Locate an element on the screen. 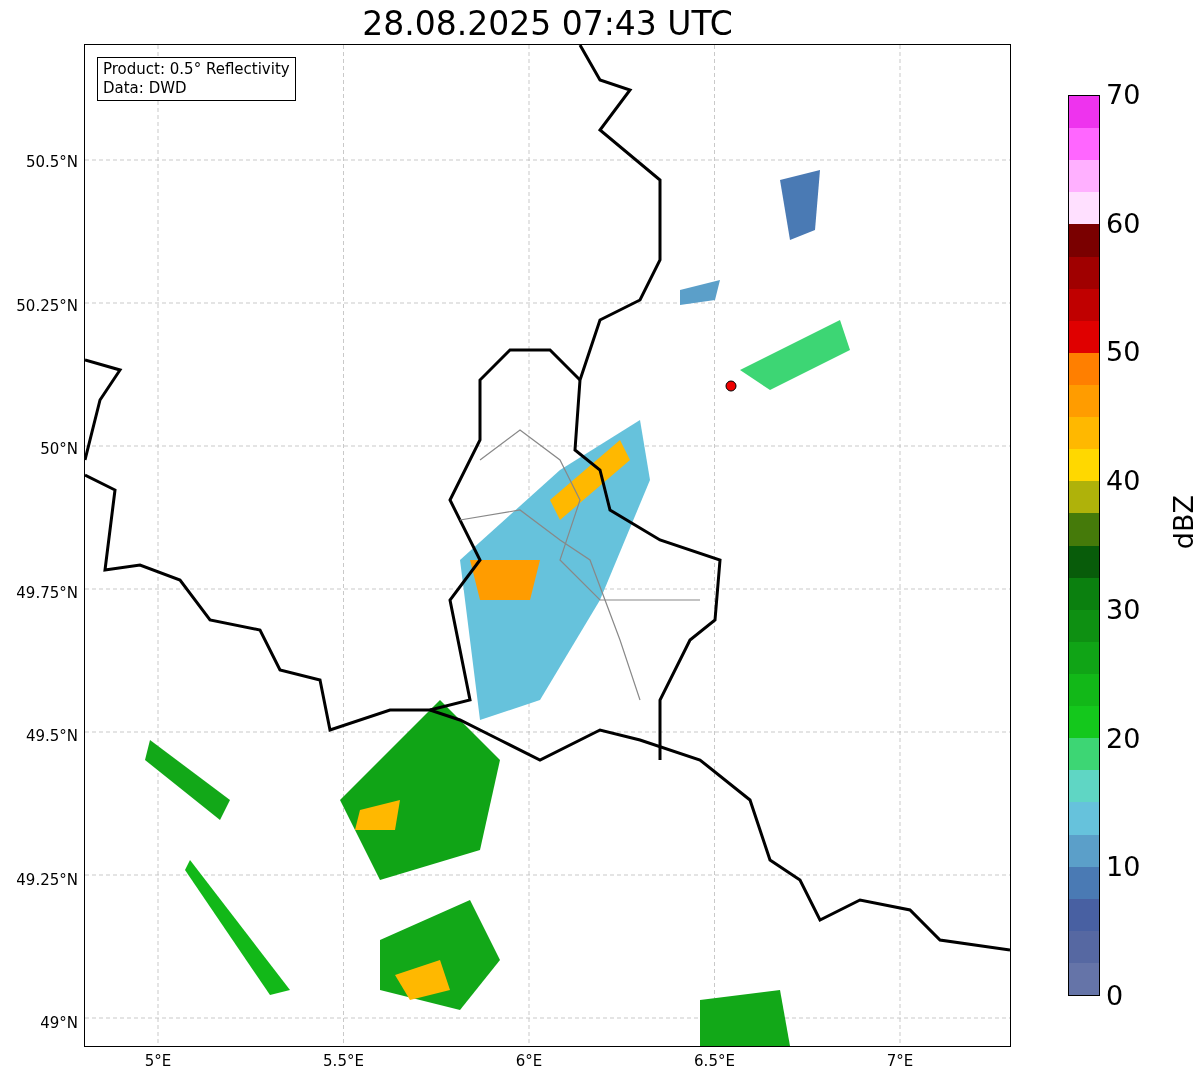 The image size is (1202, 1081). info-text: Data: DWD is located at coordinates (145, 88).